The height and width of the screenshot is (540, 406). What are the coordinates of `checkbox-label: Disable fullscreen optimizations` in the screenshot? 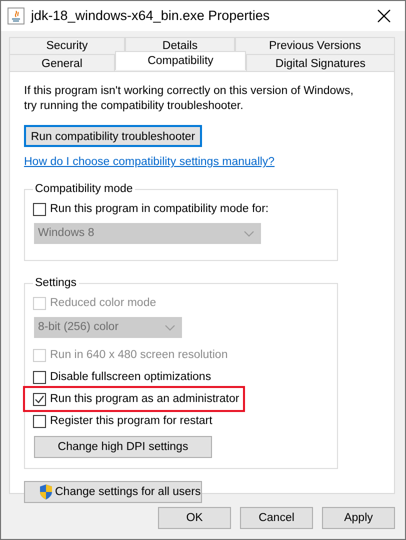 It's located at (131, 377).